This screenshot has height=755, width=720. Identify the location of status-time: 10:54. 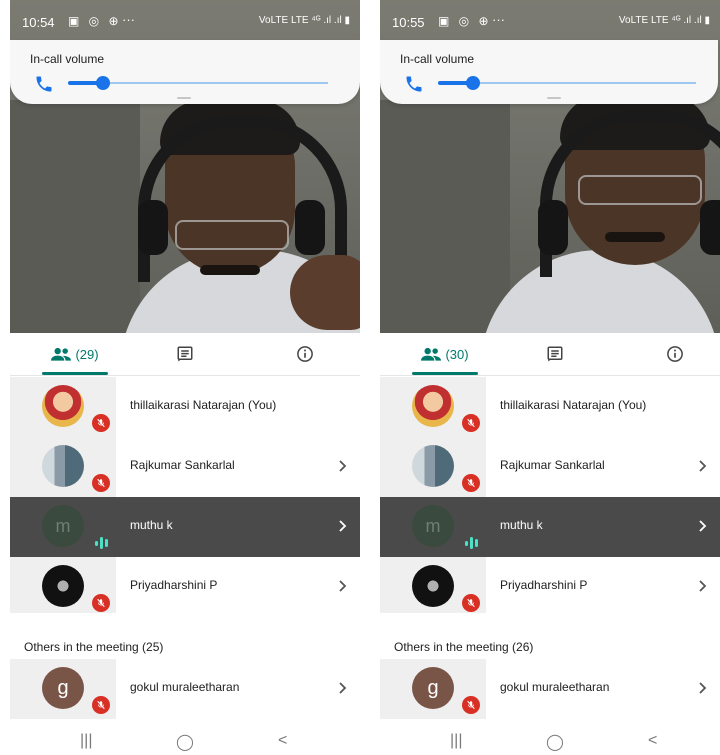
(38, 22).